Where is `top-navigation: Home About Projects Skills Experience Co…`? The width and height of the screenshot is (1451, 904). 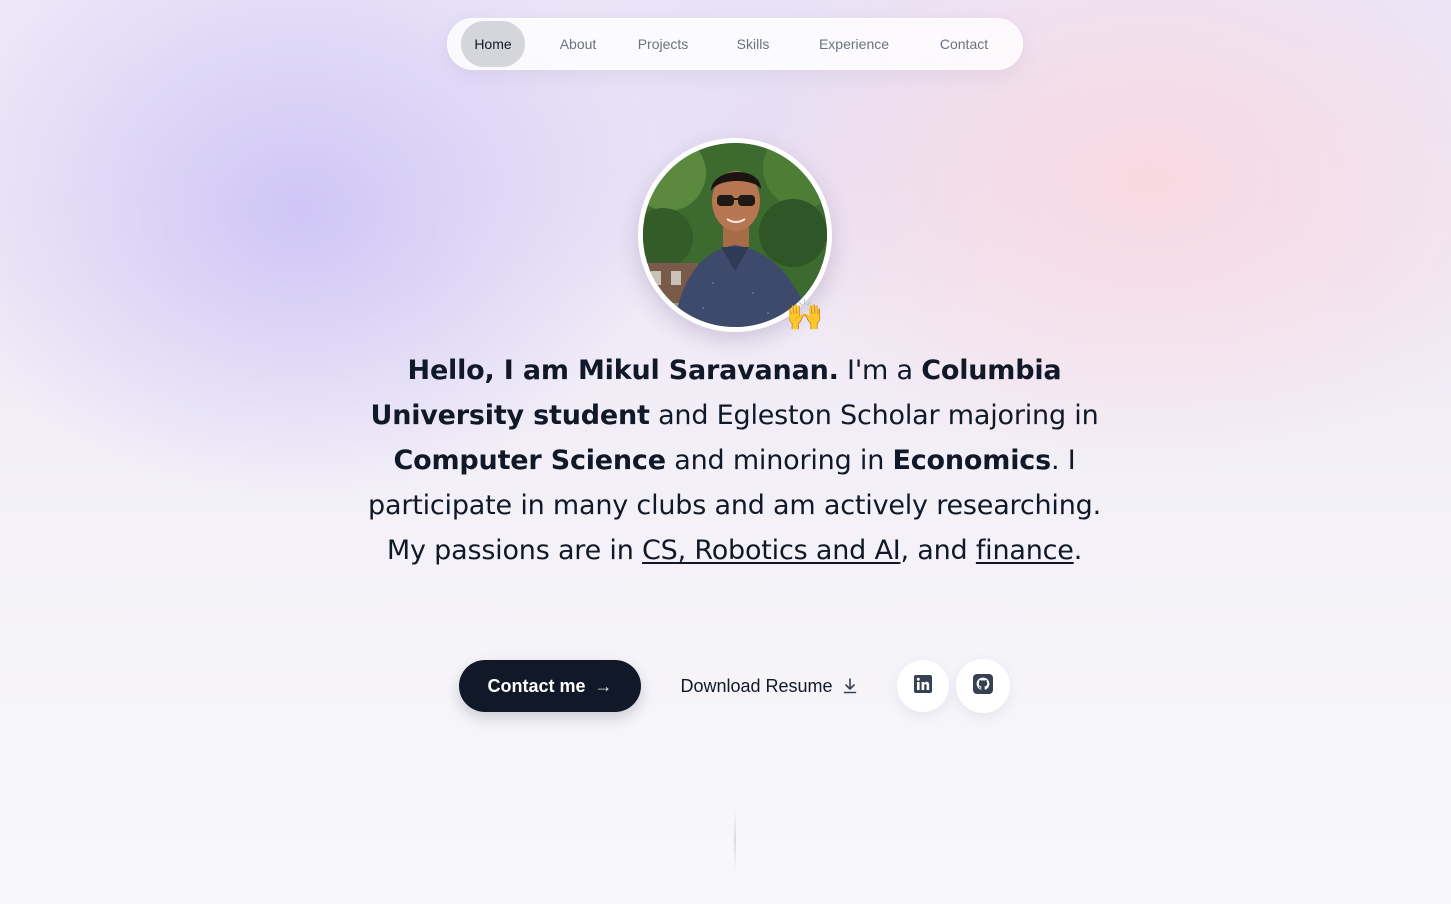
top-navigation: Home About Projects Skills Experience Co… is located at coordinates (735, 44).